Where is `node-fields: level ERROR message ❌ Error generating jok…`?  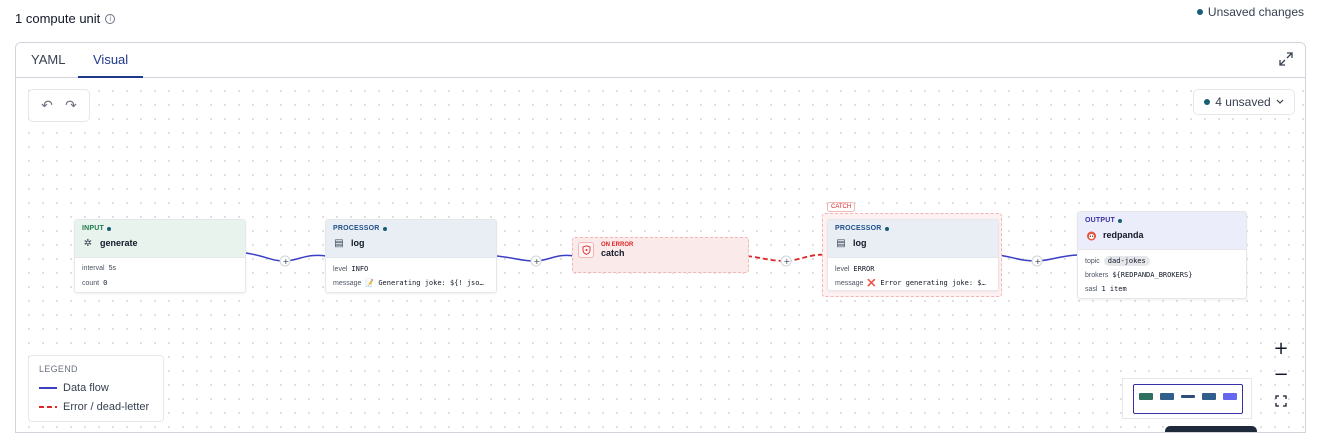 node-fields: level ERROR message ❌ Error generating jok… is located at coordinates (910, 276).